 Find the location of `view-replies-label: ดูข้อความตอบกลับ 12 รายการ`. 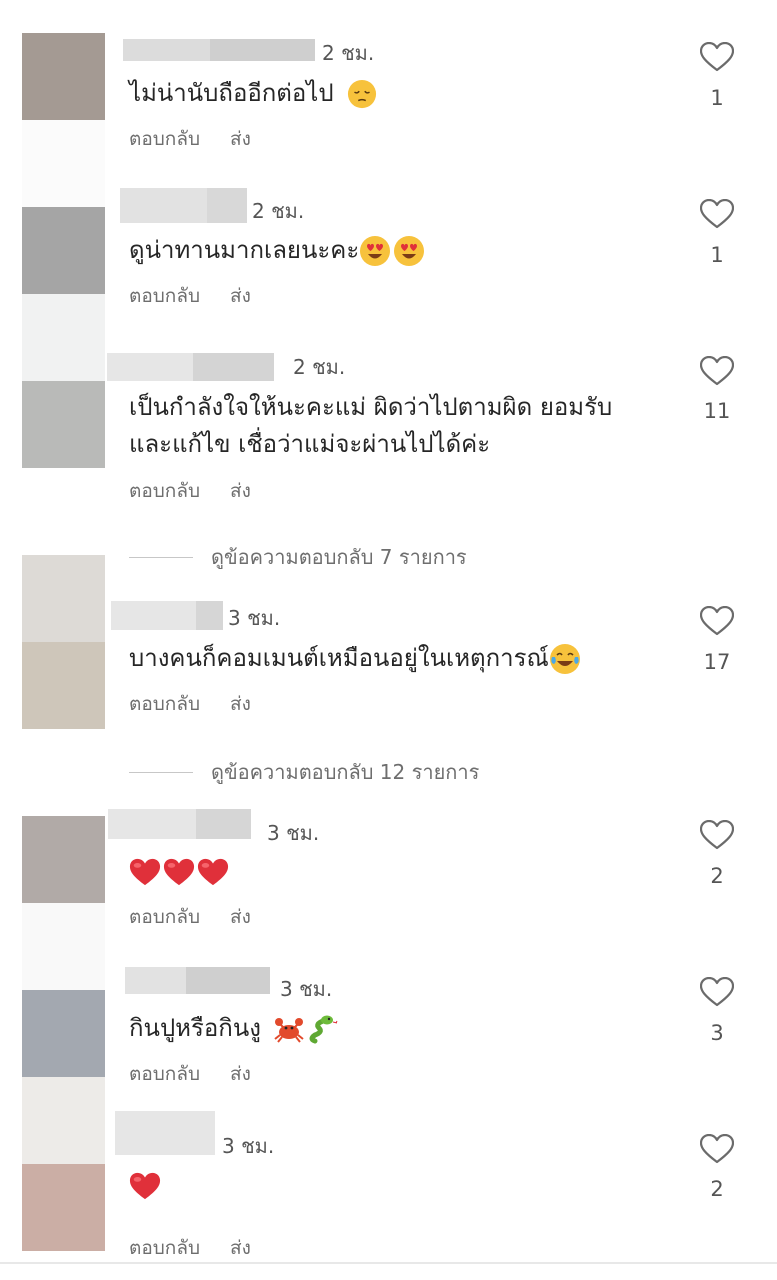

view-replies-label: ดูข้อความตอบกลับ 12 รายการ is located at coordinates (345, 772).